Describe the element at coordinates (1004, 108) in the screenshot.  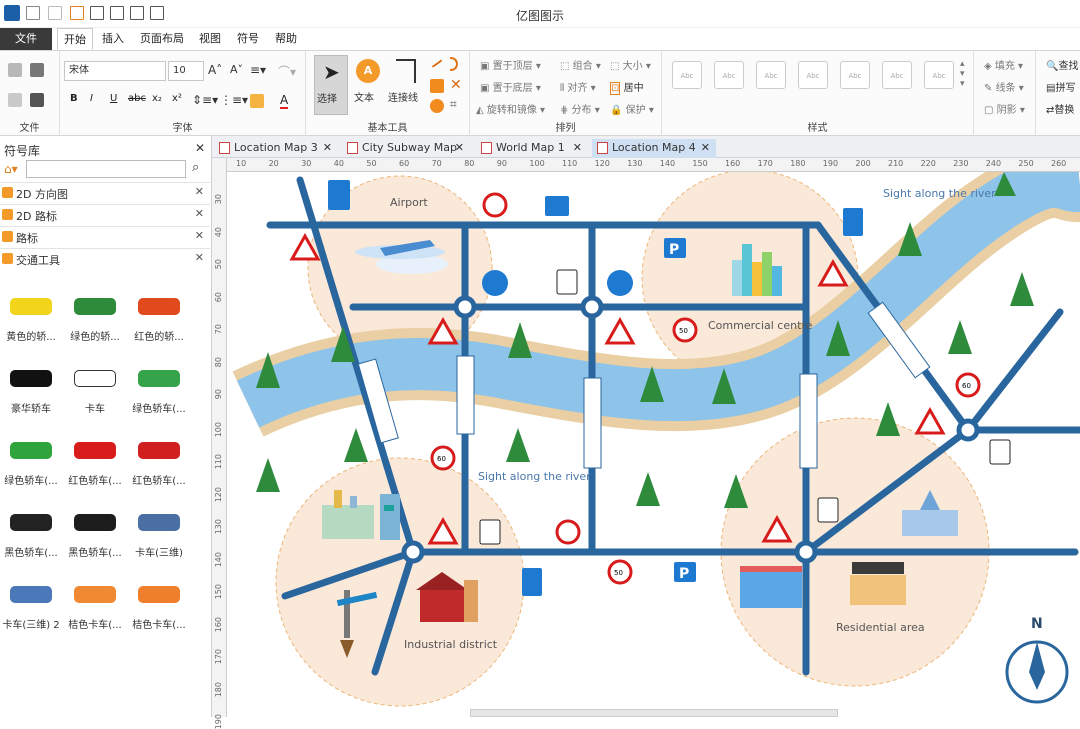
I see `shadow-button: ▢ 阴影 ▾` at that location.